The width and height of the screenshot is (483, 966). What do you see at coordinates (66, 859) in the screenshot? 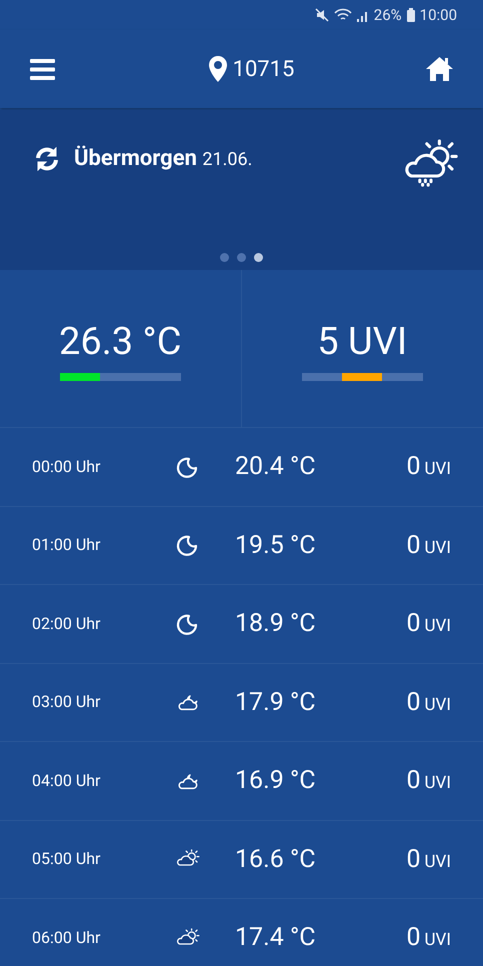
I see `hour-time: 05:00 Uhr` at bounding box center [66, 859].